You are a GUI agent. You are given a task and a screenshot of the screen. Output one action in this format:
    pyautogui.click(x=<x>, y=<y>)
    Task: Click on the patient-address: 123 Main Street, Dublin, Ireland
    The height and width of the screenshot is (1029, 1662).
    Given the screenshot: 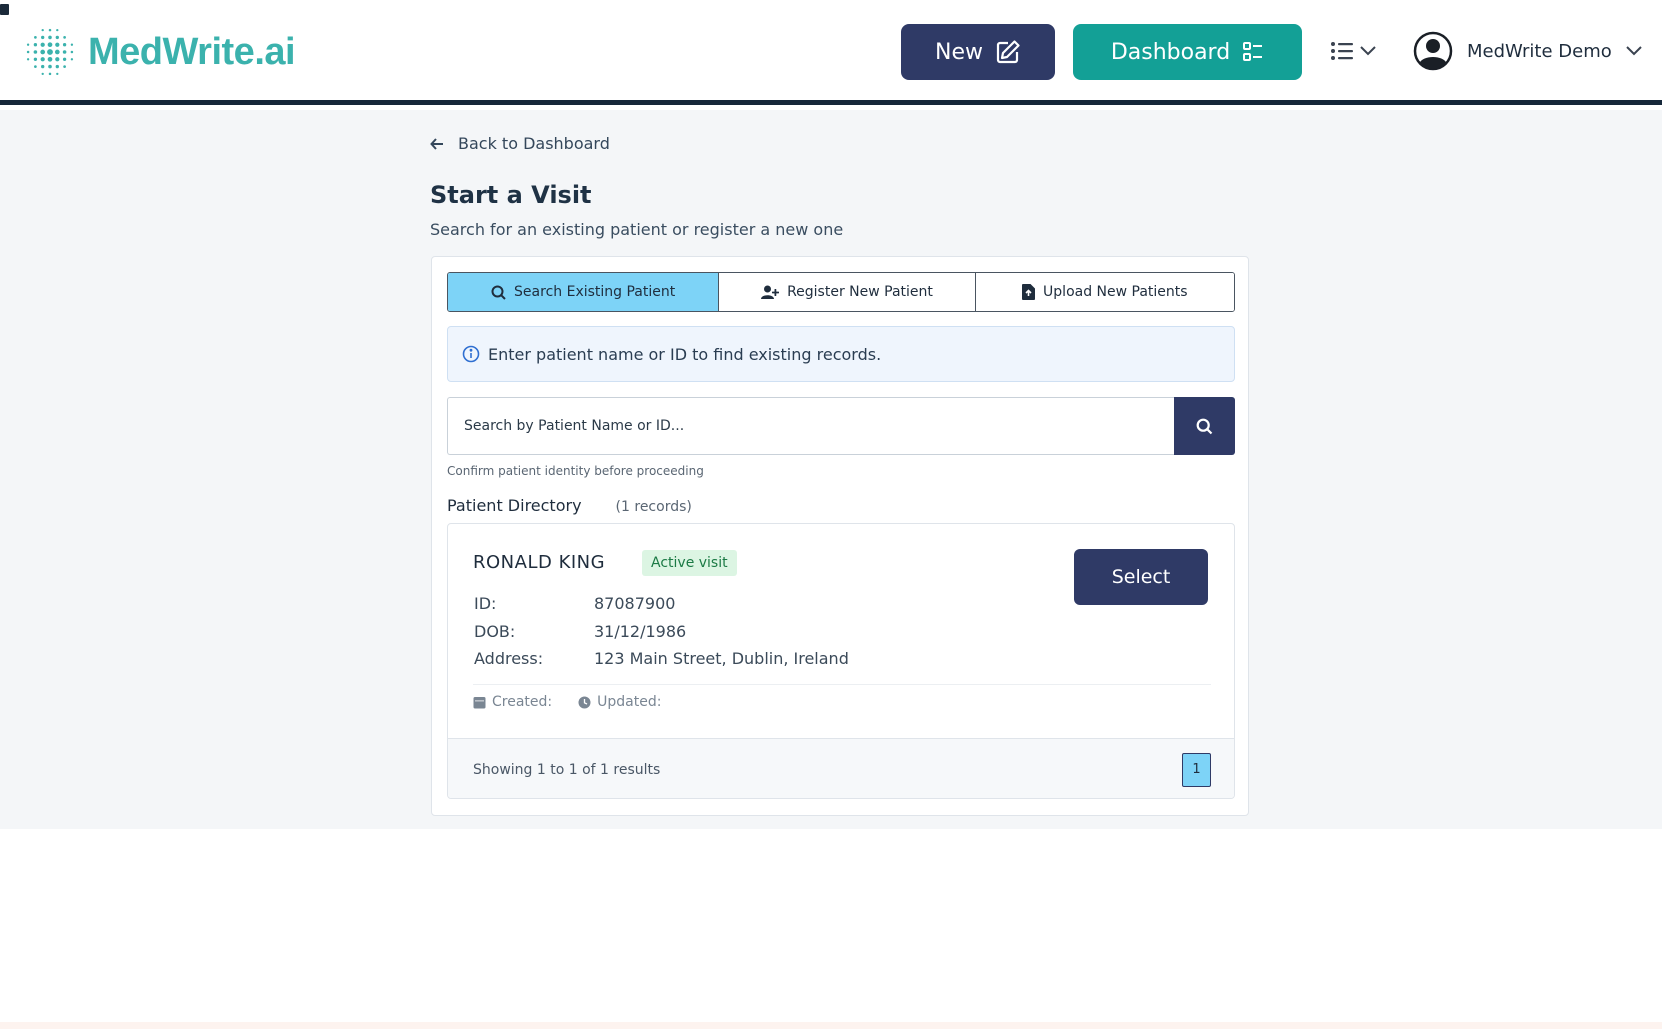 What is the action you would take?
    pyautogui.click(x=721, y=658)
    